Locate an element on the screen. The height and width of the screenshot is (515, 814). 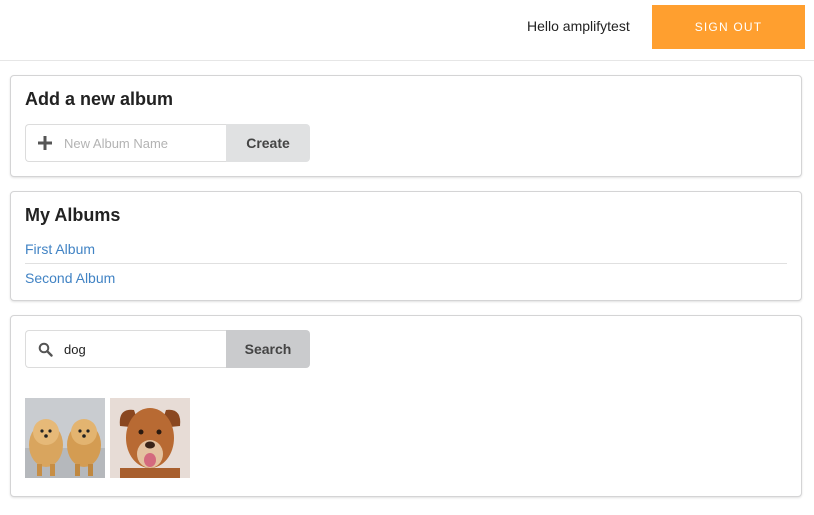
retriever-dog-photo-icon is located at coordinates (150, 438).